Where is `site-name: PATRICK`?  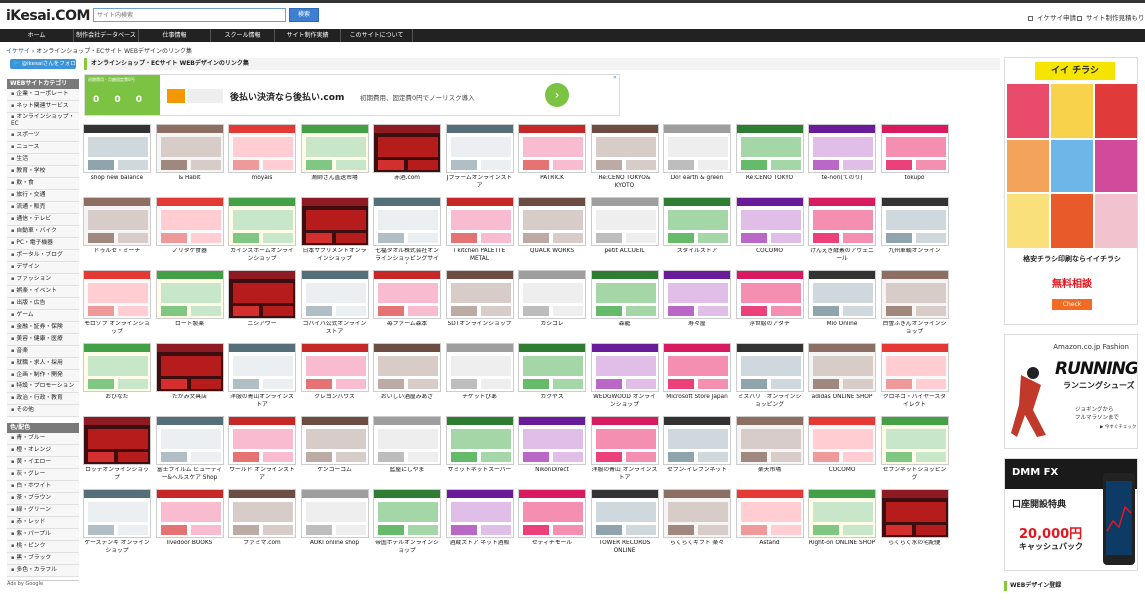
site-name: PATRICK is located at coordinates (552, 183).